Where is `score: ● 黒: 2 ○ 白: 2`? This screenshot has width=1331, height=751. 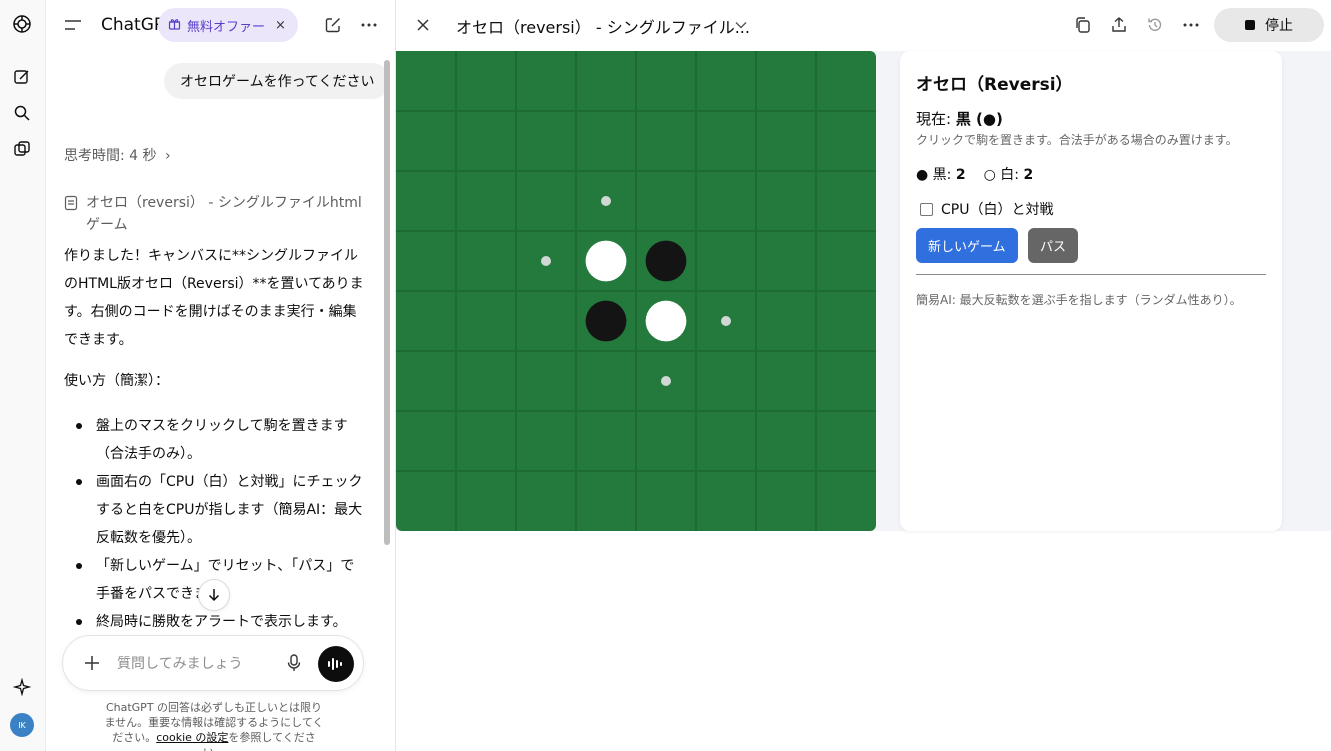 score: ● 黒: 2 ○ 白: 2 is located at coordinates (974, 174).